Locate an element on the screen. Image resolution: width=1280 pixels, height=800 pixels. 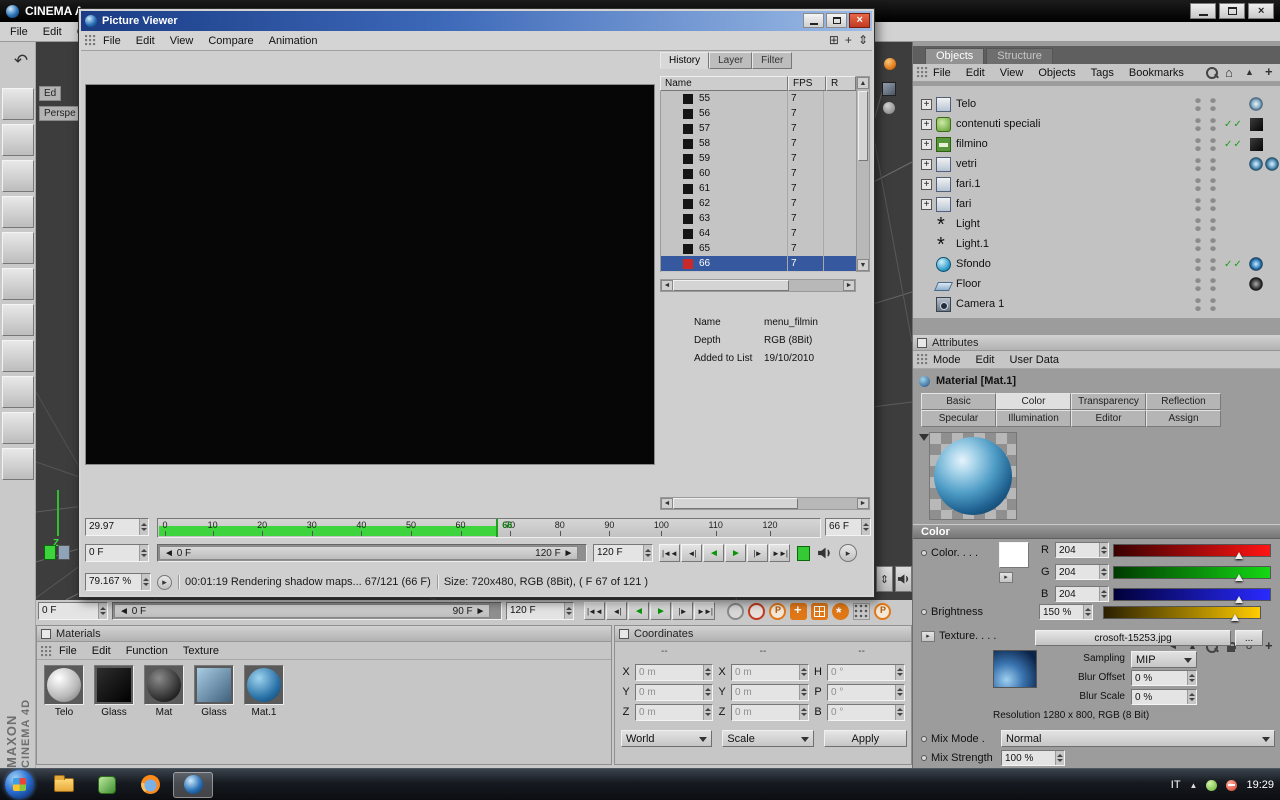
attribute-tab: Basic is located at coordinates (958, 401).